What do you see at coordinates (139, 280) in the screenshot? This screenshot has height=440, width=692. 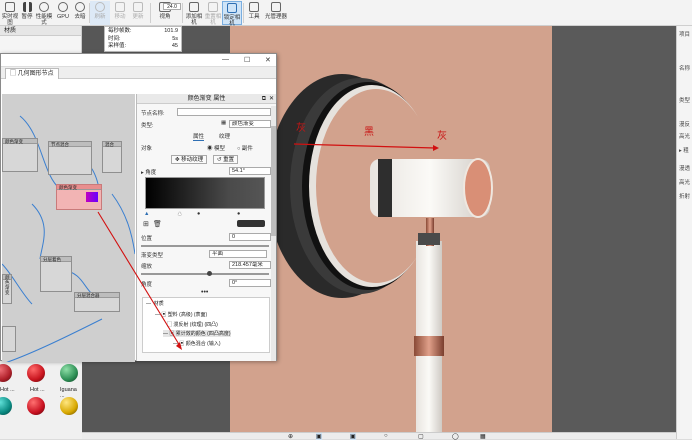 I see `annotation-overlay` at bounding box center [139, 280].